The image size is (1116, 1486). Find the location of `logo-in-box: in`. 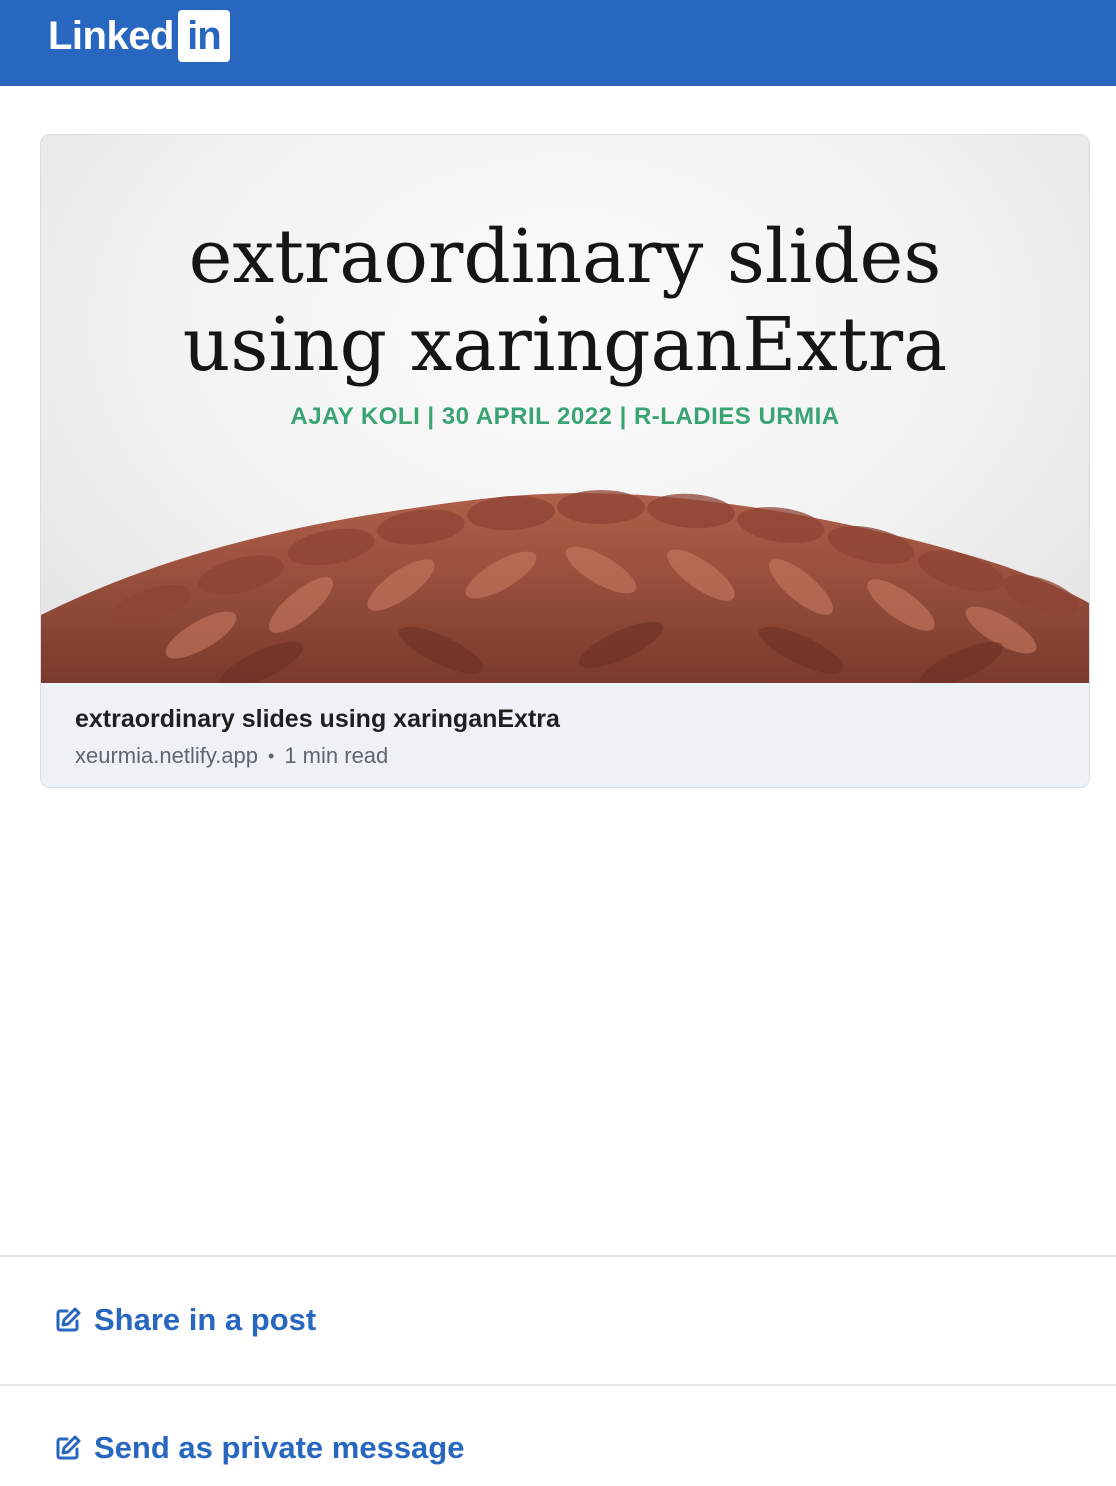

logo-in-box: in is located at coordinates (203, 36).